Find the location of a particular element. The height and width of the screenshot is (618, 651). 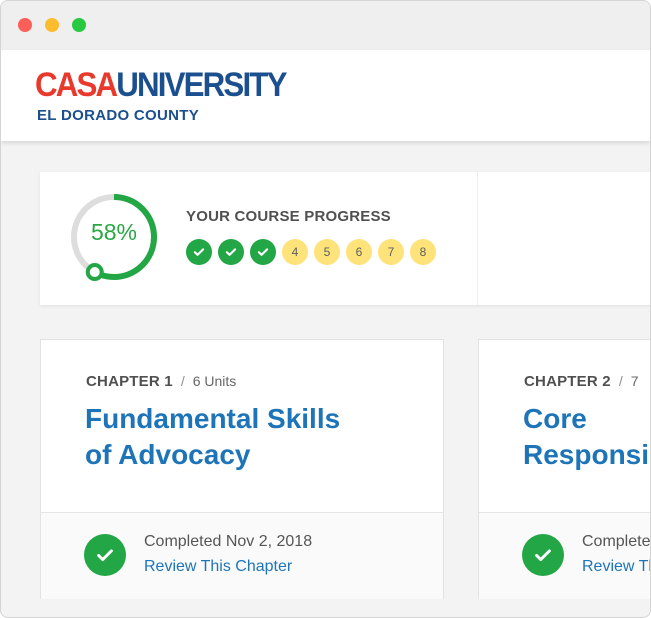

chapter-title-line-2: of Advocacy is located at coordinates (168, 454).